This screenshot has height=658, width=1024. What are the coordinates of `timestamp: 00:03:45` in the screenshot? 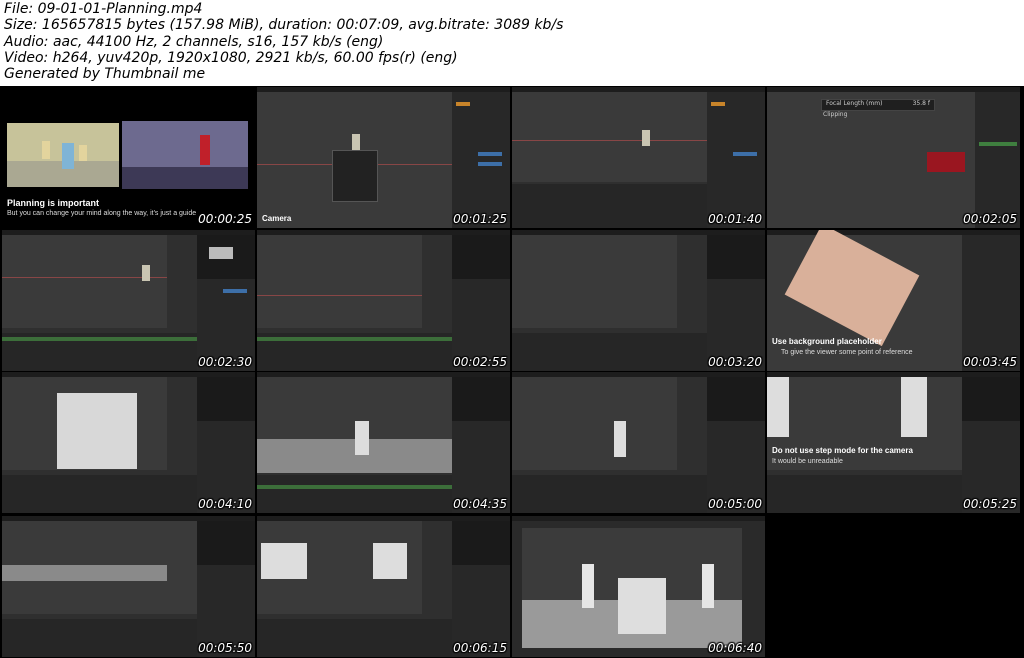 It's located at (990, 362).